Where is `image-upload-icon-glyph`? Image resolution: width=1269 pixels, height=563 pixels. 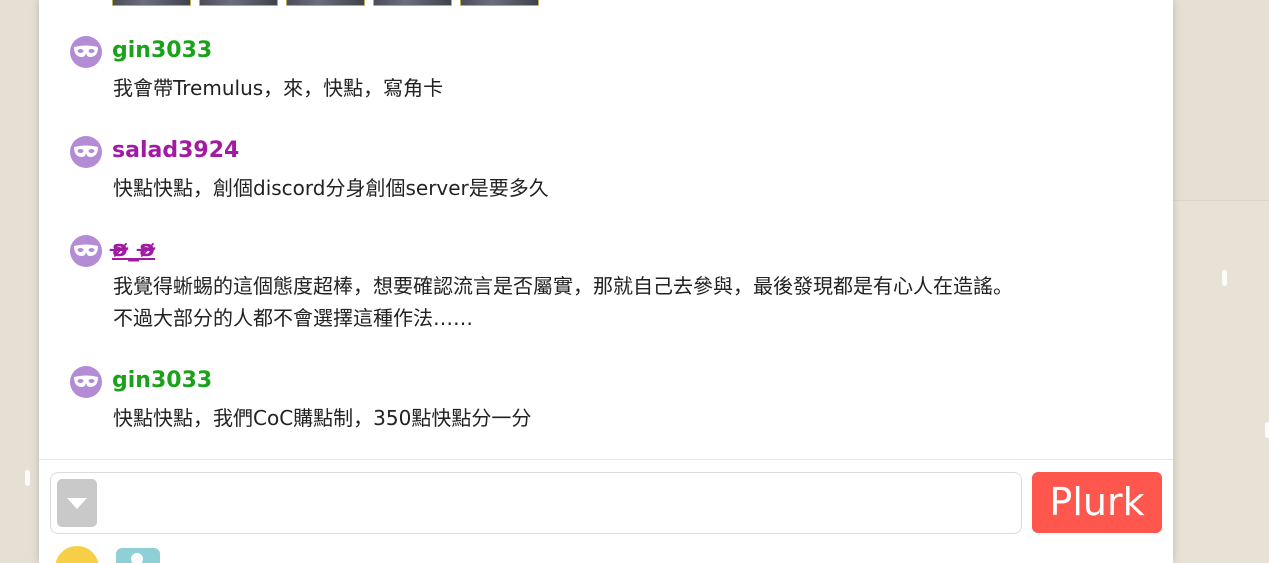 image-upload-icon-glyph is located at coordinates (137, 558).